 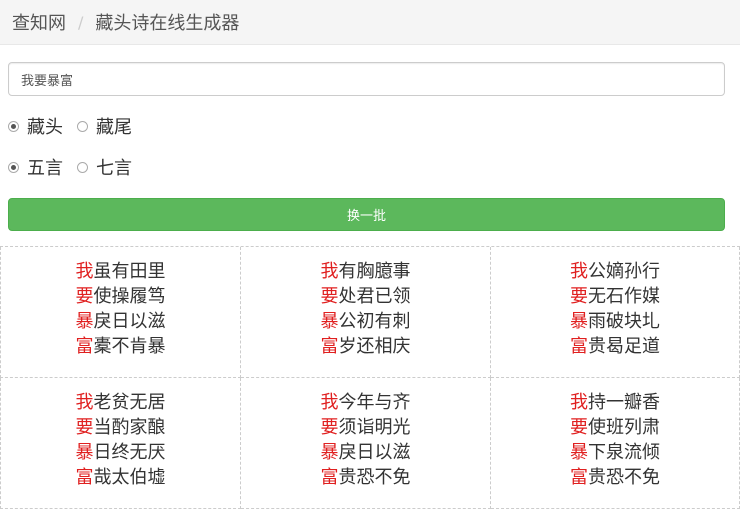 I want to click on radio-button-five, so click(x=13, y=167).